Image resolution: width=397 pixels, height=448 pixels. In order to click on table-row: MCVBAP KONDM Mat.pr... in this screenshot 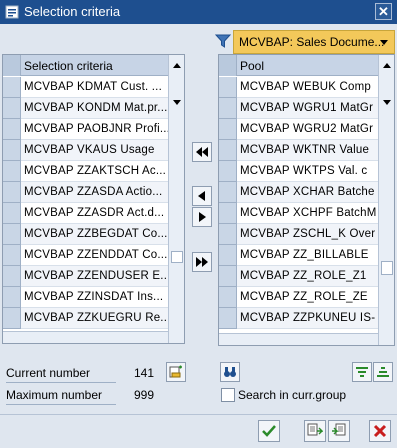, I will do `click(85, 108)`.